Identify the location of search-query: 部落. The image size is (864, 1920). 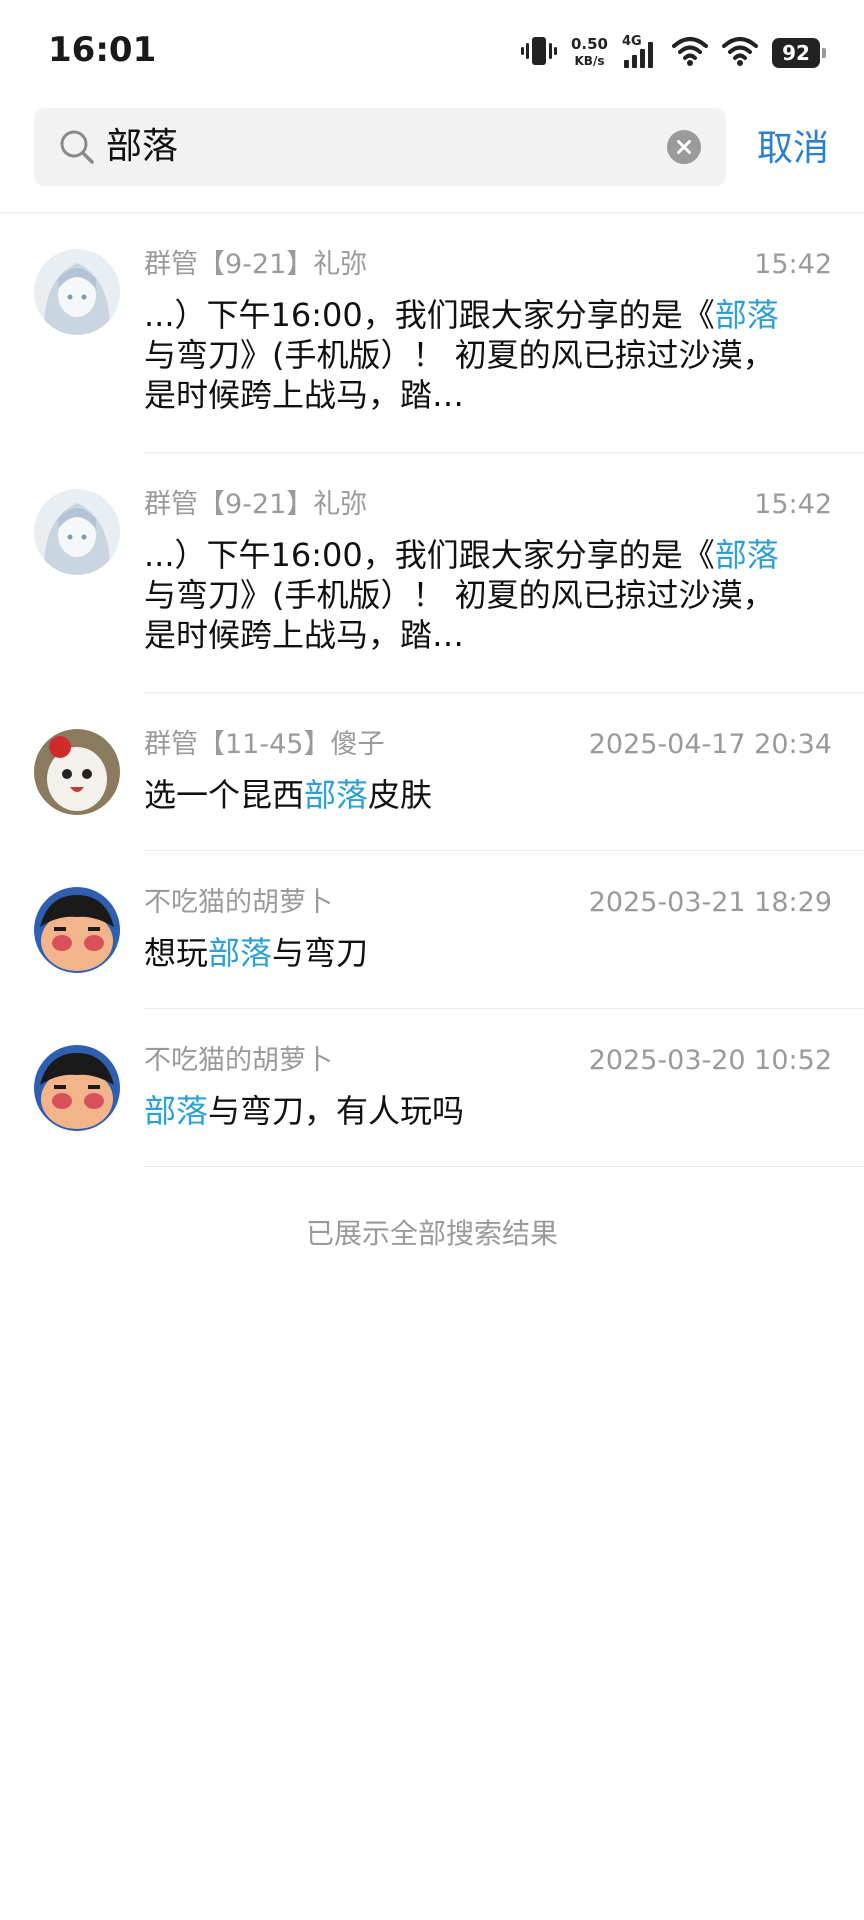
(142, 146).